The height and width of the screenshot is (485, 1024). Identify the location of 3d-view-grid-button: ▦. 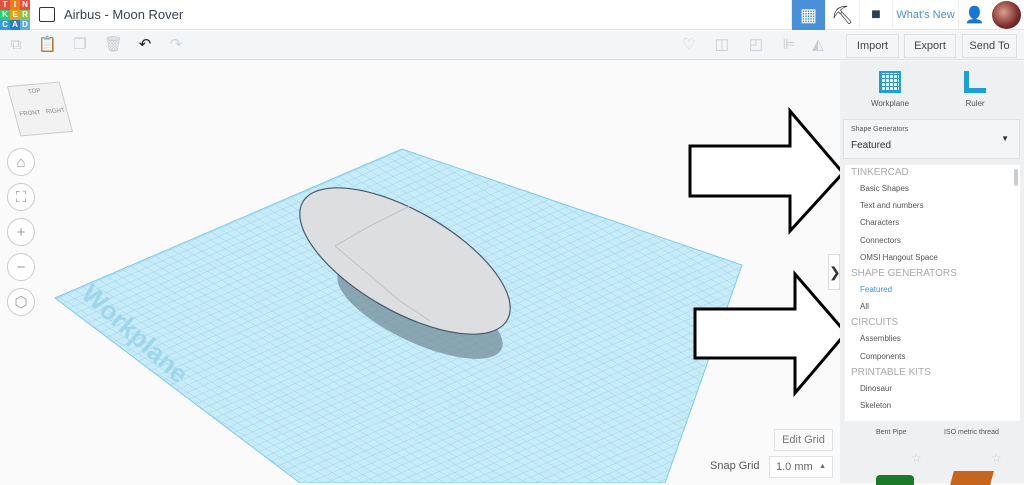
(808, 15).